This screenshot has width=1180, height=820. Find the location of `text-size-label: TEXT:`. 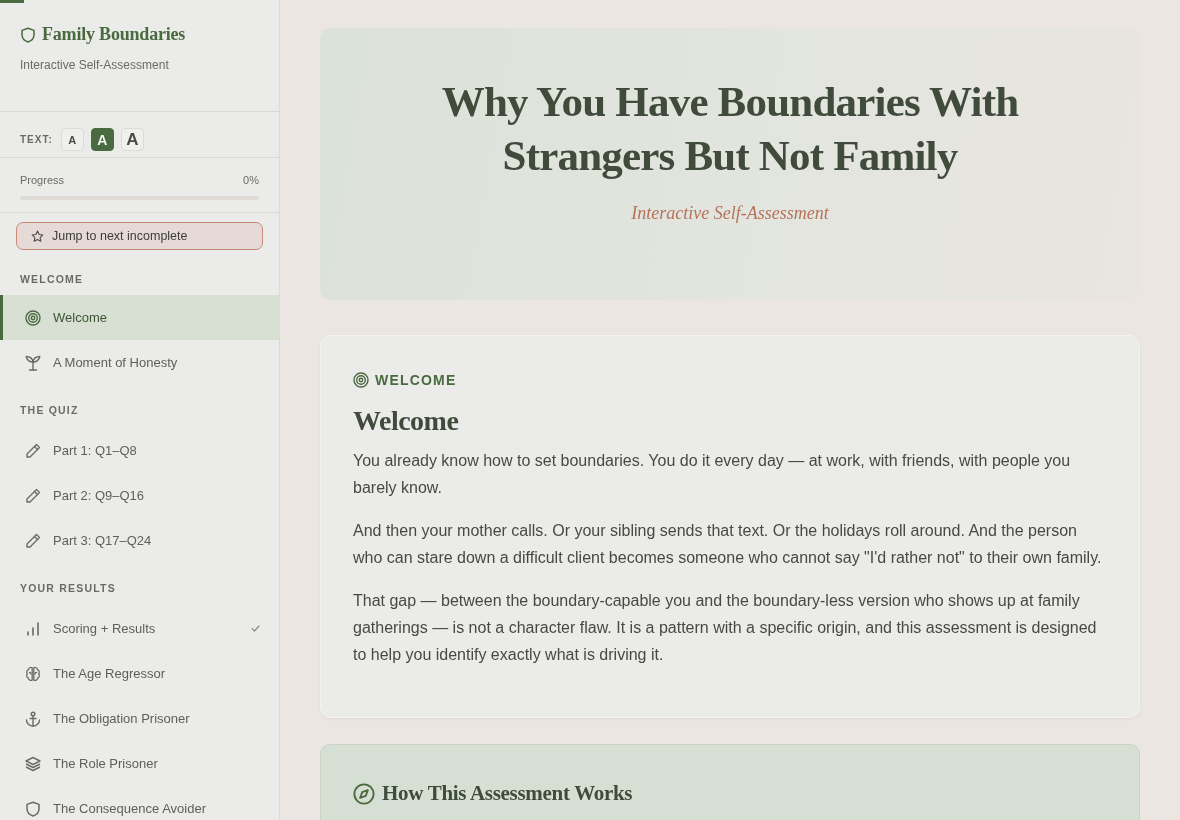

text-size-label: TEXT: is located at coordinates (36, 139).